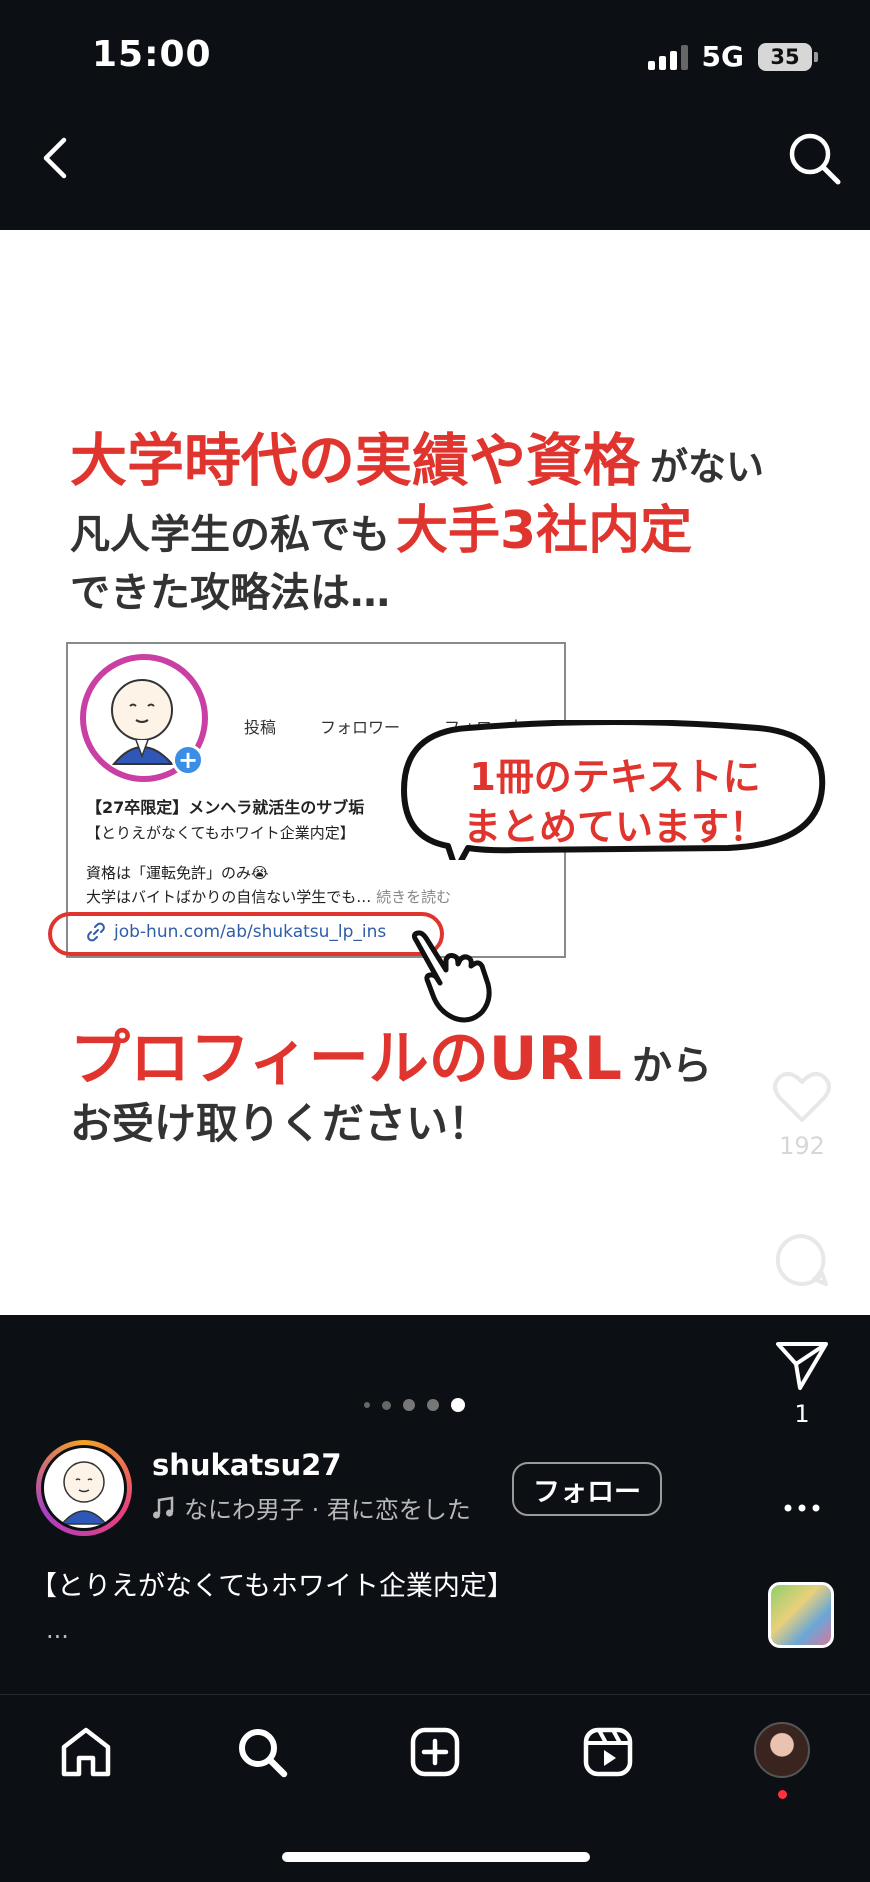  Describe the element at coordinates (417, 461) in the screenshot. I see `headline-line-1: 大学時代の実績や資格 がない` at that location.